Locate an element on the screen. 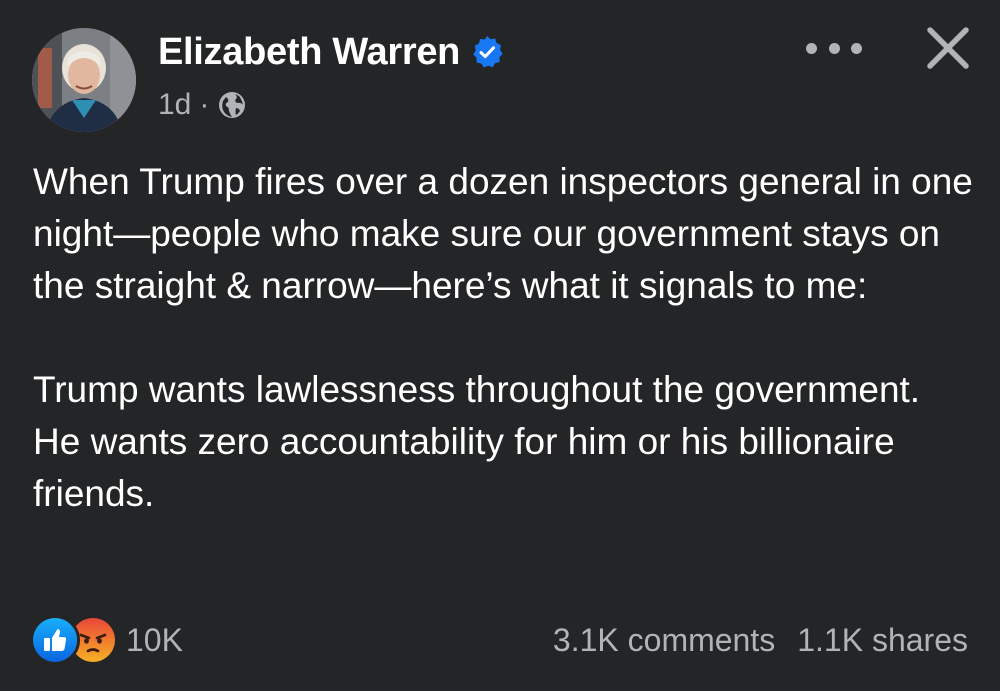  reaction-count: 10K is located at coordinates (154, 640).